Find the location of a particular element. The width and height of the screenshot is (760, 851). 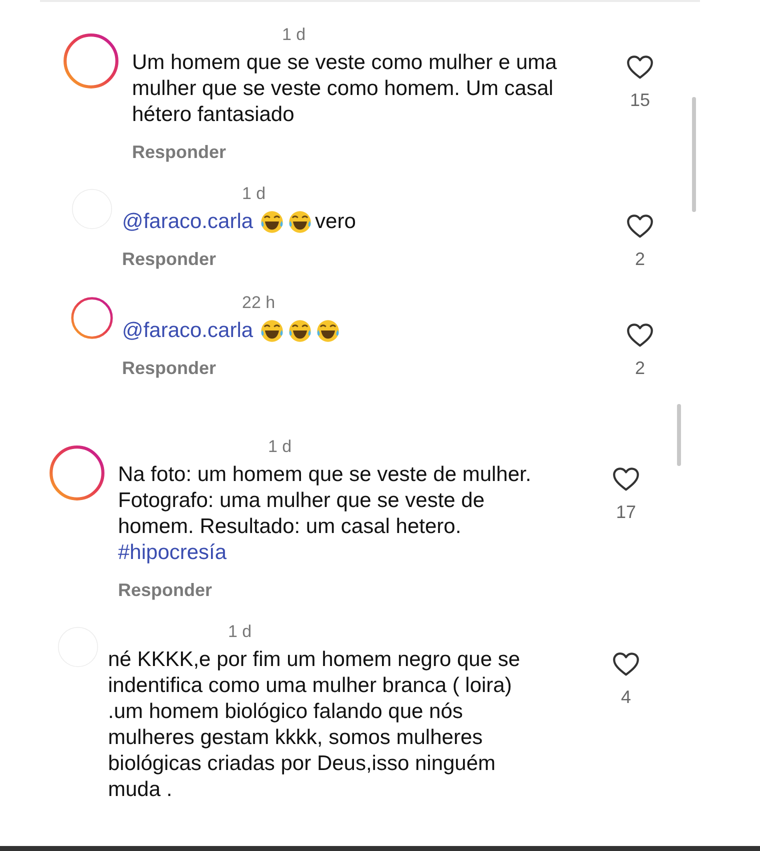

comment-text: né KKKK,e por fim um homem negro que se indentifica como uma mulher branca ( loira) .um homem biológico falando que nós mulheres gestam kkkk, somos mulheres biológicas criadas por Deus,isso ninguém muda . is located at coordinates (315, 725).